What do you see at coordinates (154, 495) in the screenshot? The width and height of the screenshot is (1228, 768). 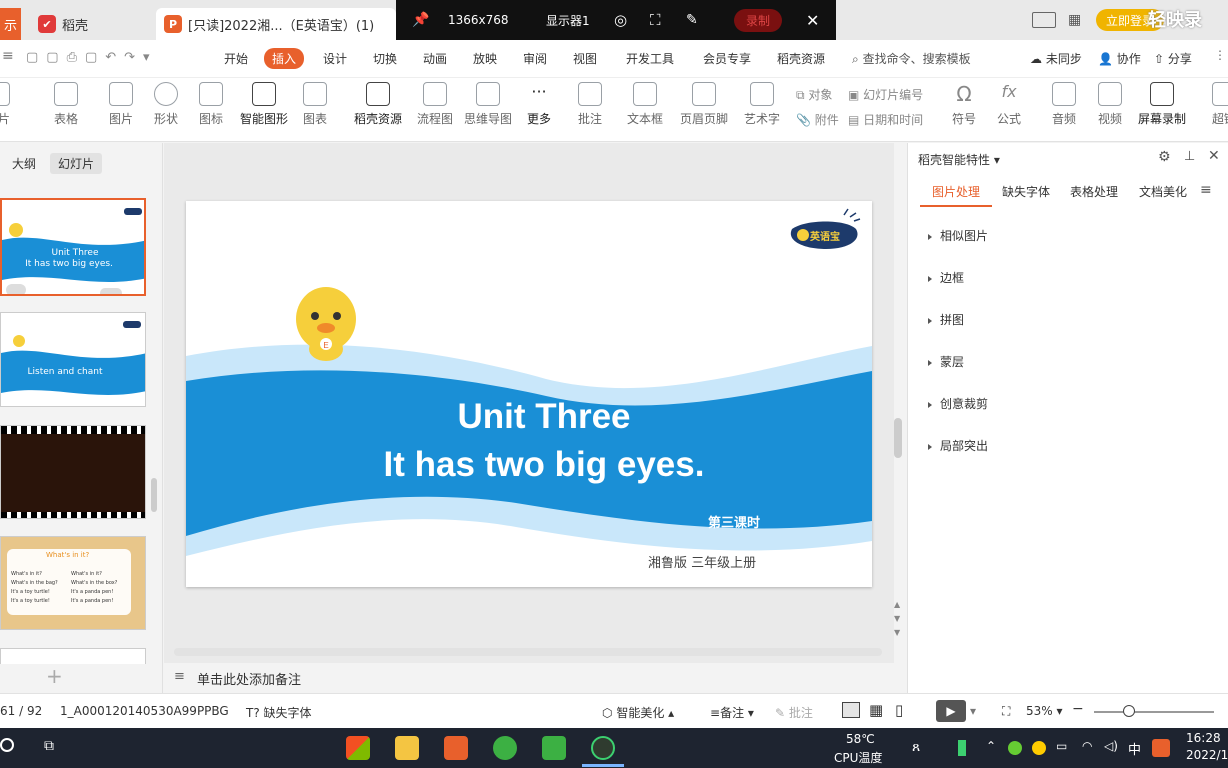 I see `scrollbar-thumb` at bounding box center [154, 495].